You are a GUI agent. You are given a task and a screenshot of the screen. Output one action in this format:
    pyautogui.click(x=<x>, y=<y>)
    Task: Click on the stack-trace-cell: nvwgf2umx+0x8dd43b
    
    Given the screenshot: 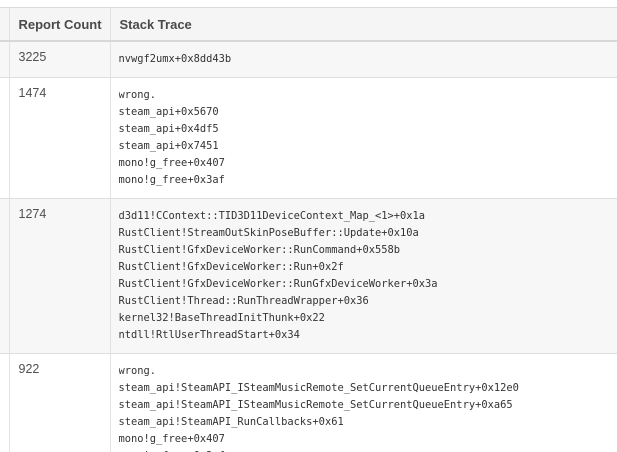 What is the action you would take?
    pyautogui.click(x=363, y=59)
    